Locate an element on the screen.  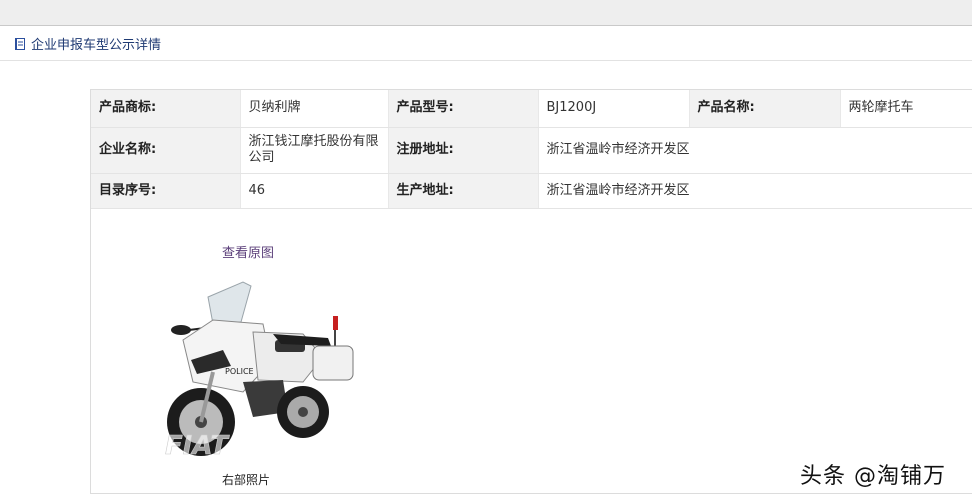
model-label: 产品型号: is located at coordinates (463, 109).